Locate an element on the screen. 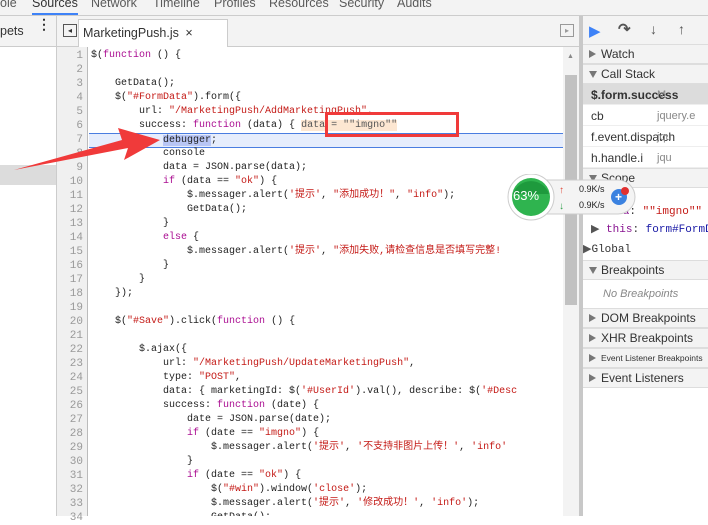  dom-breakpoints-section: DOM Breakpoints is located at coordinates (645, 318).